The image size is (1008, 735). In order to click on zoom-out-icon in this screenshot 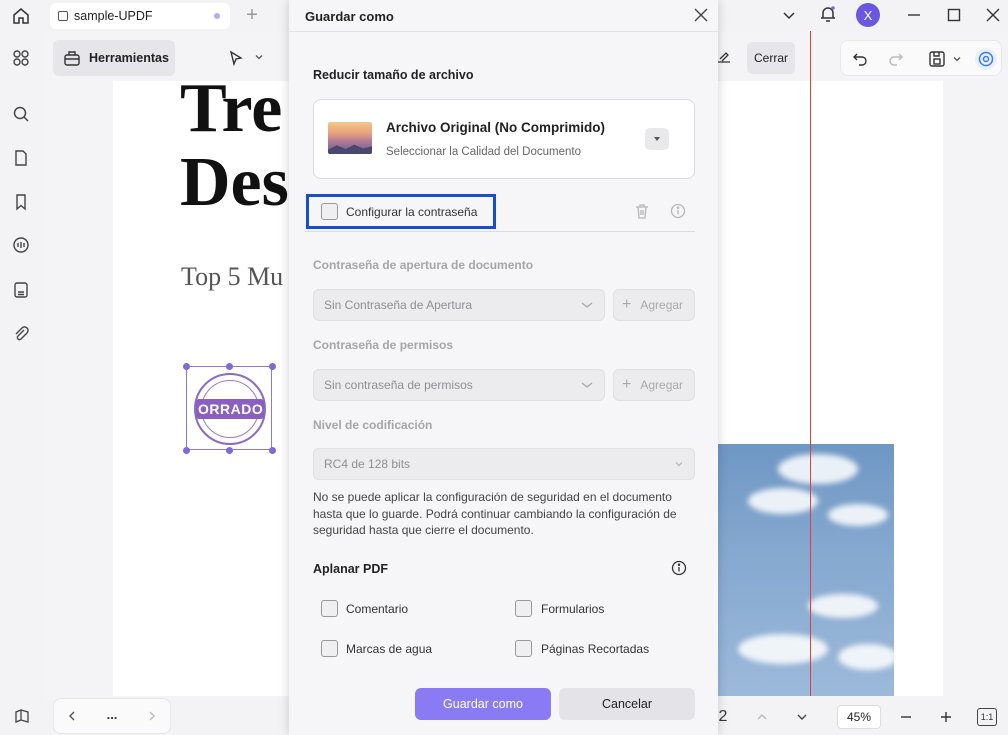, I will do `click(906, 717)`.